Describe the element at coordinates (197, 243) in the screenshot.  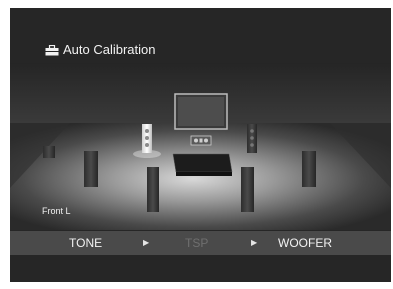
I see `step-tsp: TSP` at that location.